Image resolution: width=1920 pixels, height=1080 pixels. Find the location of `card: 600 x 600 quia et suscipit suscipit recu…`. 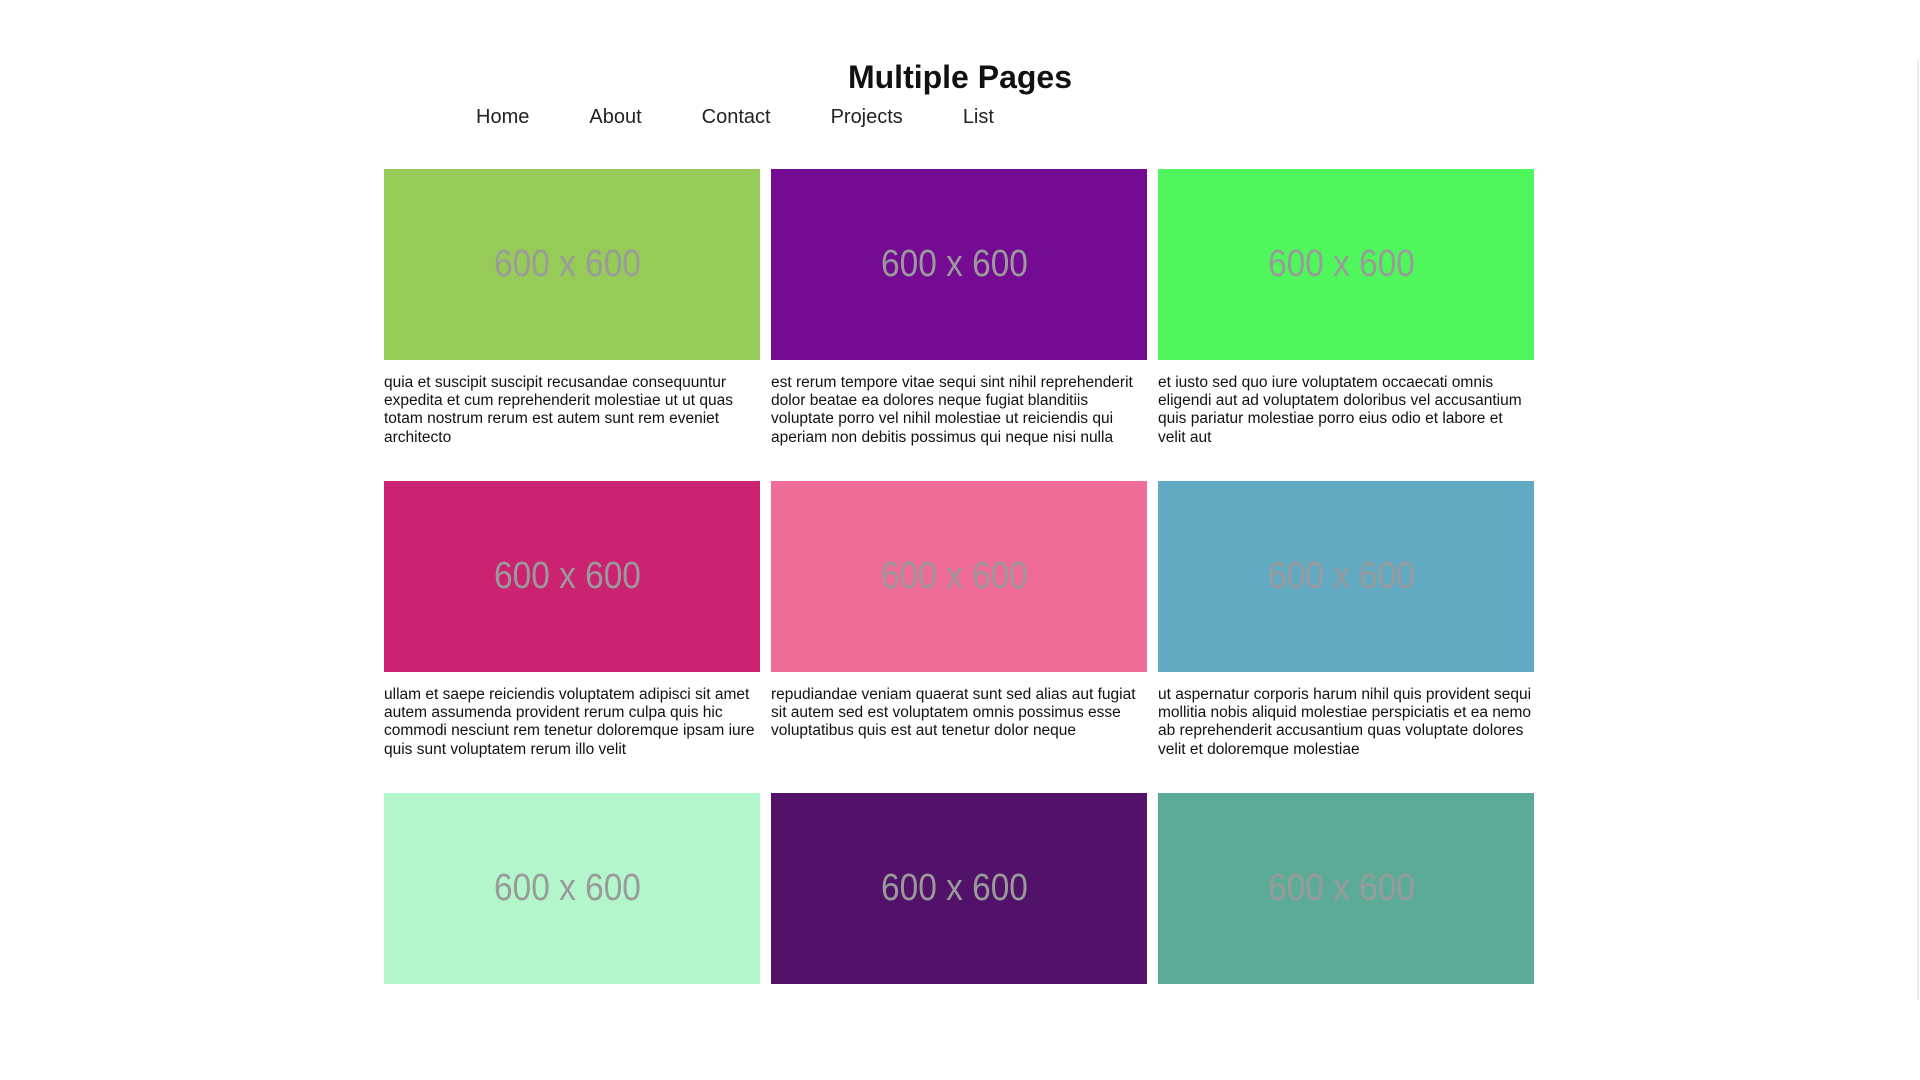

card: 600 x 600 quia et suscipit suscipit recu… is located at coordinates (572, 325).